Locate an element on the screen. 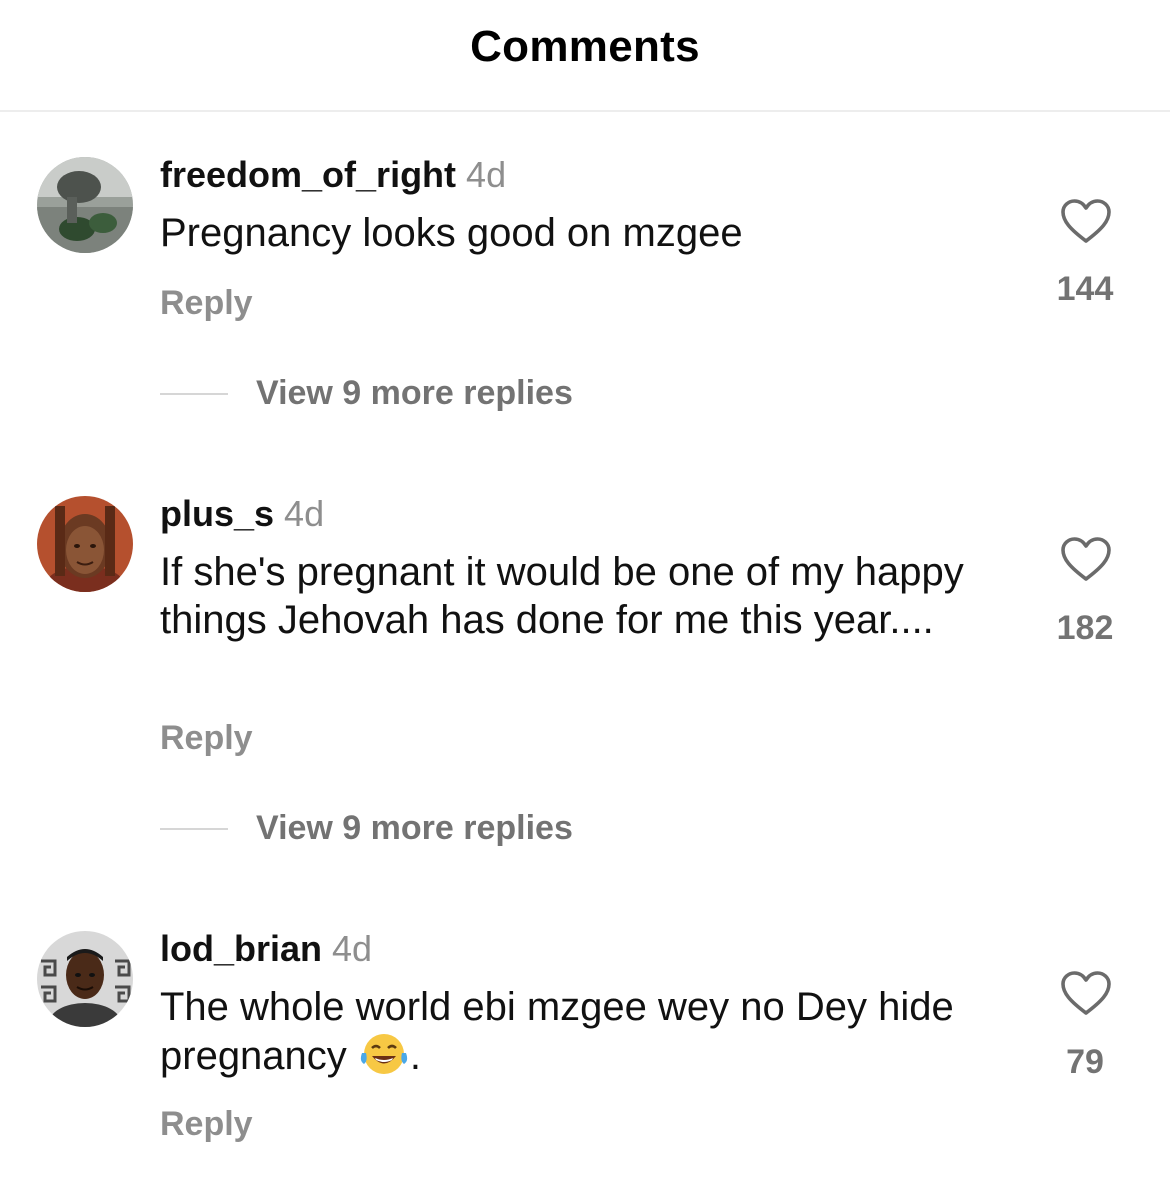 The height and width of the screenshot is (1181, 1170). comment-text: Pregnancy looks good on mzgee is located at coordinates (451, 233).